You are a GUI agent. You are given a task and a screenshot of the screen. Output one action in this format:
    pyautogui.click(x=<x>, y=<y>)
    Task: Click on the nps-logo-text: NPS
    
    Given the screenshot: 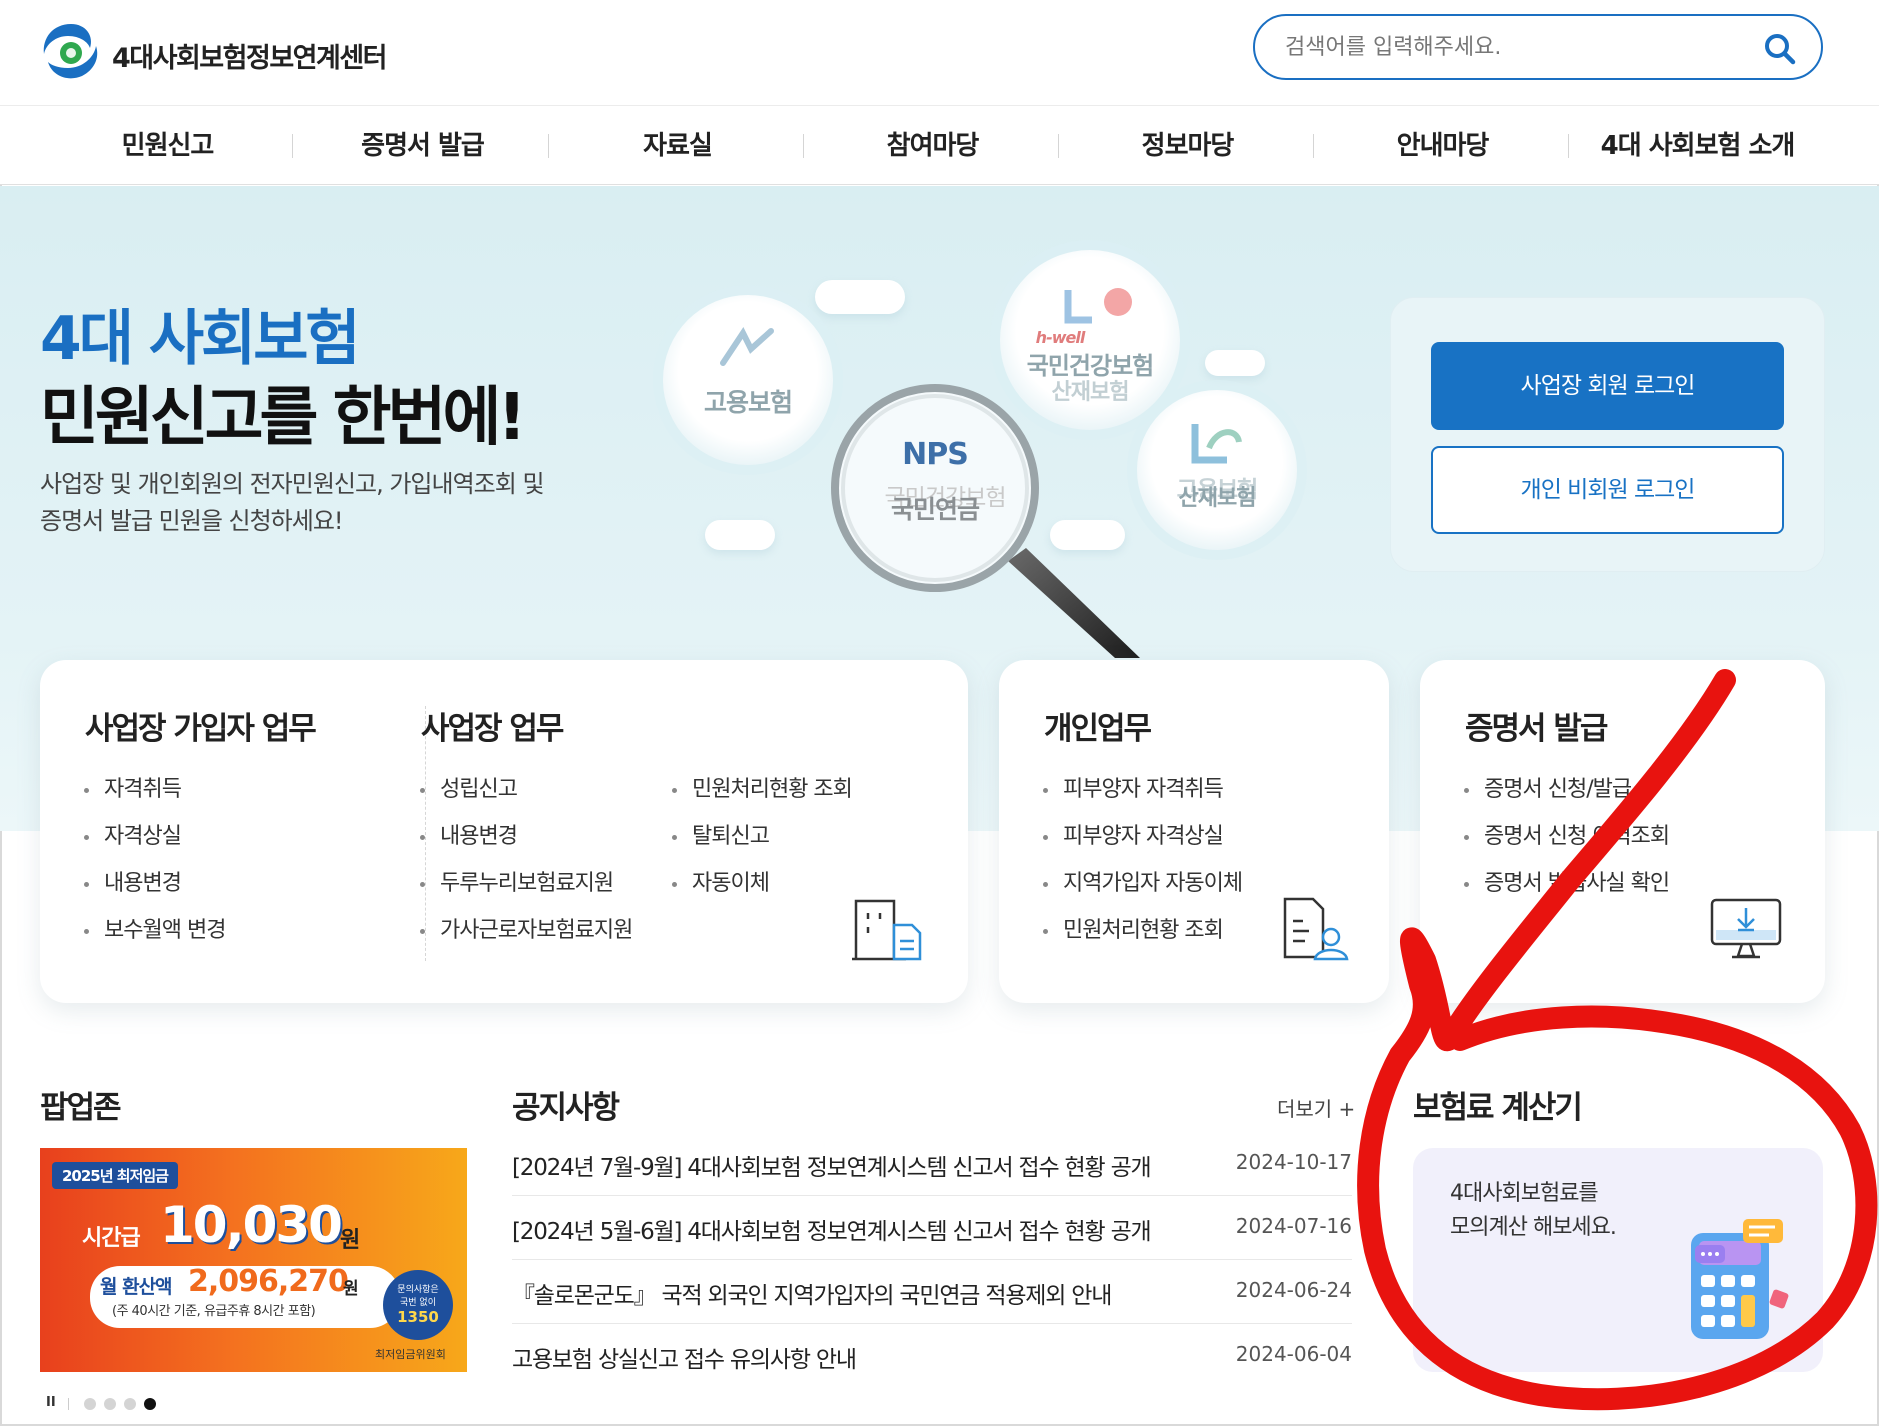 What is the action you would take?
    pyautogui.click(x=935, y=454)
    